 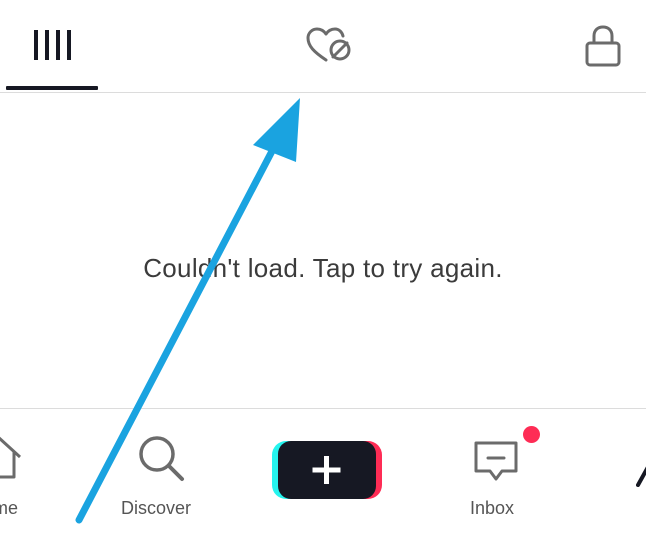 I want to click on tab-liked-videos, so click(x=330, y=46).